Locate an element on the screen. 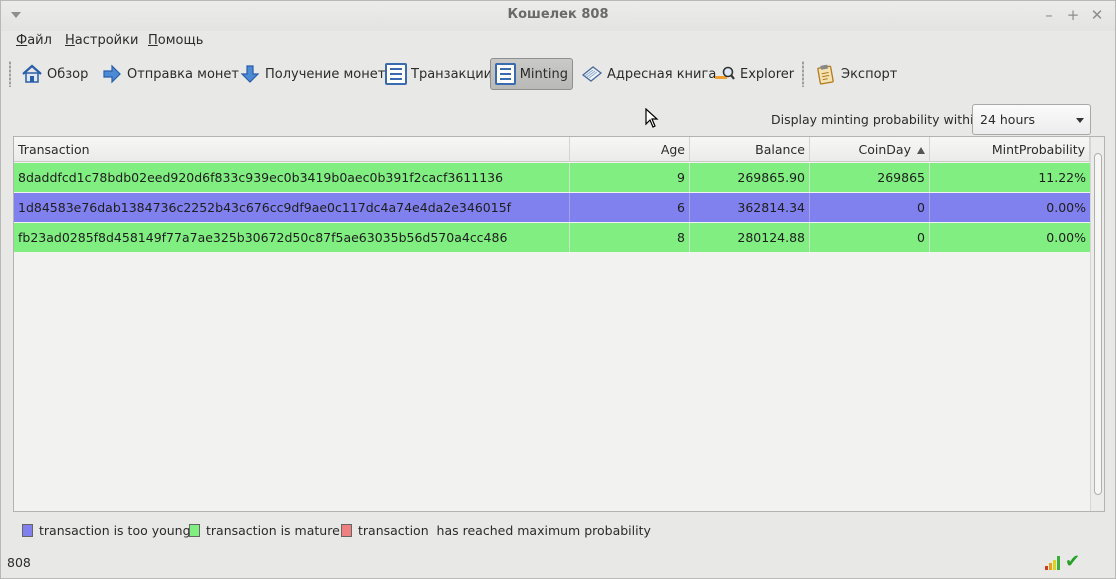 Image resolution: width=1116 pixels, height=579 pixels. minimize-icon: – is located at coordinates (1049, 15).